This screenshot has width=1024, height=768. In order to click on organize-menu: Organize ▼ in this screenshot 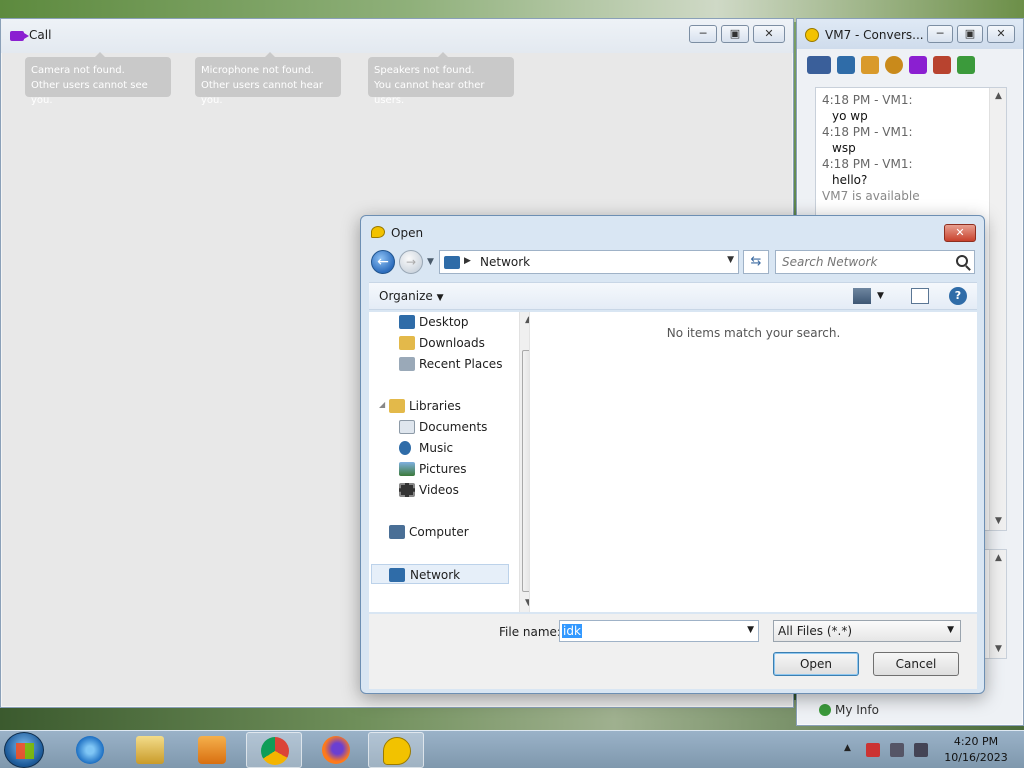, I will do `click(411, 296)`.